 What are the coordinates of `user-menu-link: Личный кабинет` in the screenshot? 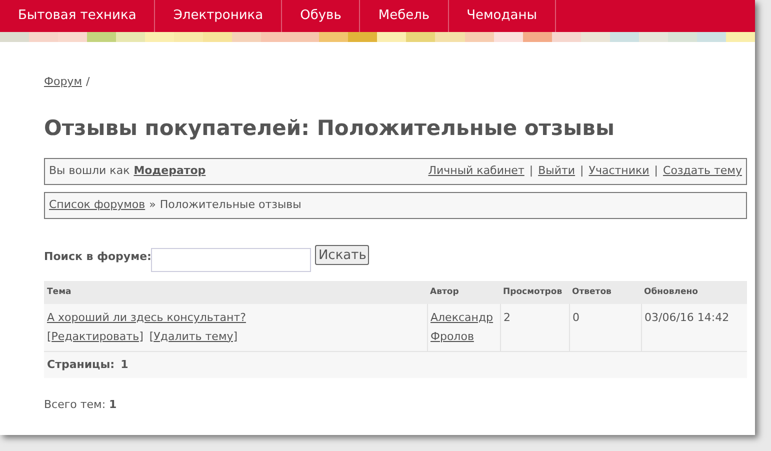 It's located at (476, 171).